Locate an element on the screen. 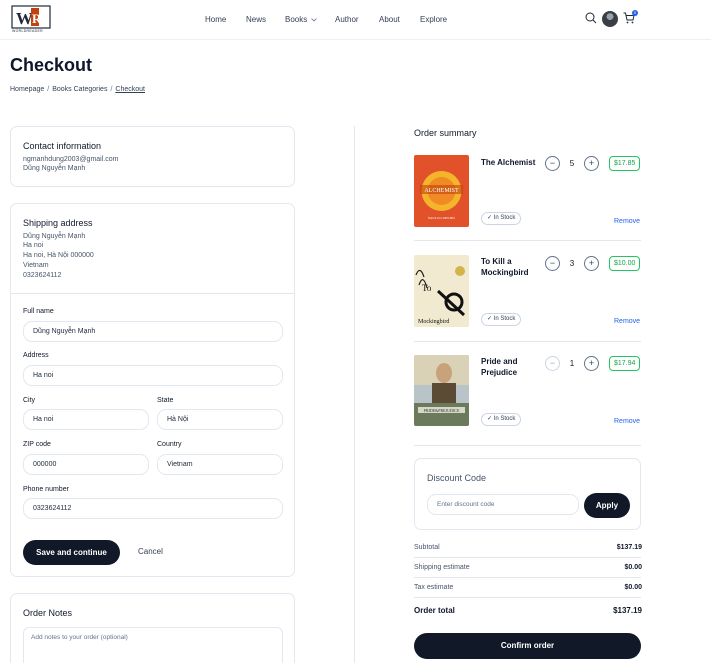  quantity-value: 5 is located at coordinates (572, 163).